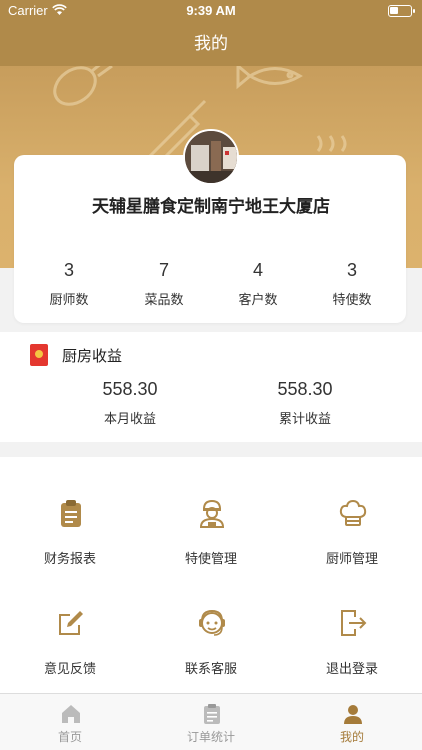  I want to click on revenue-total: 558.30 累计收益, so click(305, 403).